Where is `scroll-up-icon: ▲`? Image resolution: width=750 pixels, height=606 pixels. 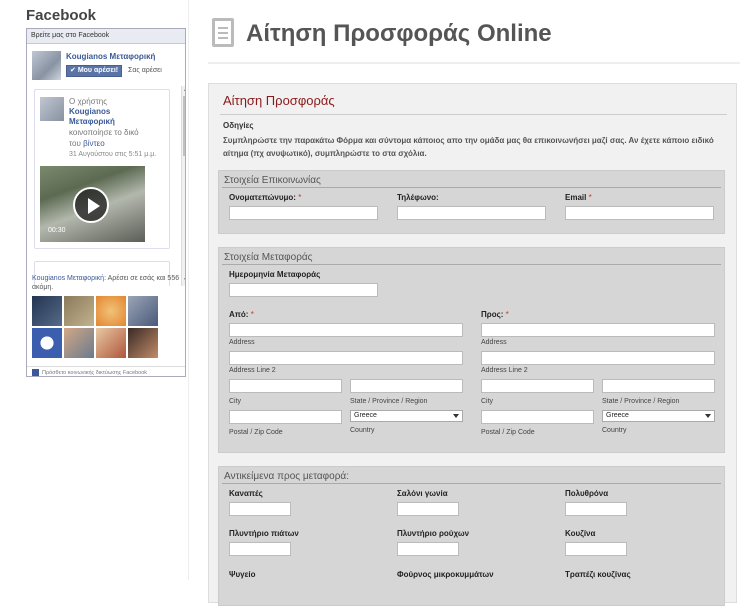 scroll-up-icon: ▲ is located at coordinates (184, 90).